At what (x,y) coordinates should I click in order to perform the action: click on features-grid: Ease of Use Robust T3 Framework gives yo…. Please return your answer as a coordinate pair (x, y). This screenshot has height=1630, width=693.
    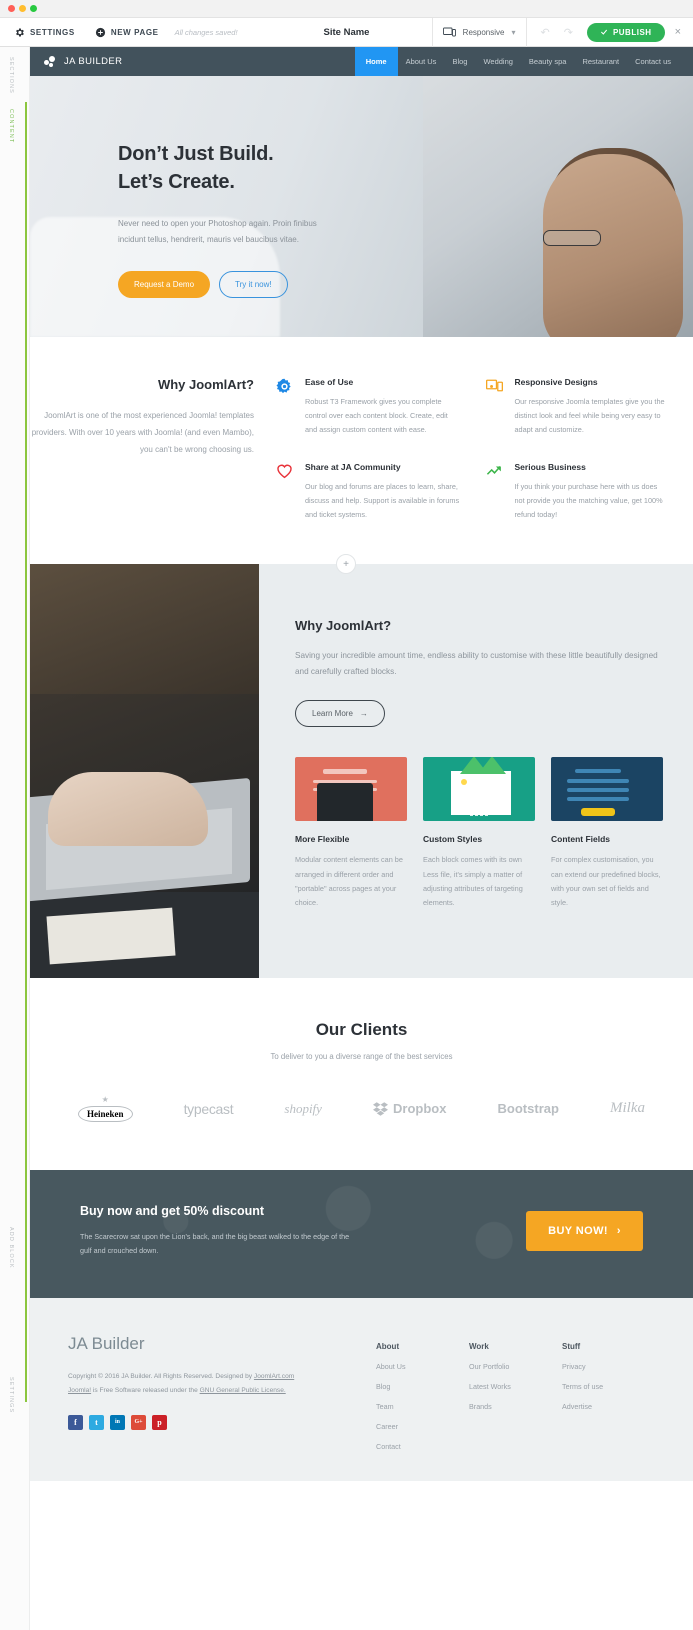
    Looking at the image, I should click on (484, 449).